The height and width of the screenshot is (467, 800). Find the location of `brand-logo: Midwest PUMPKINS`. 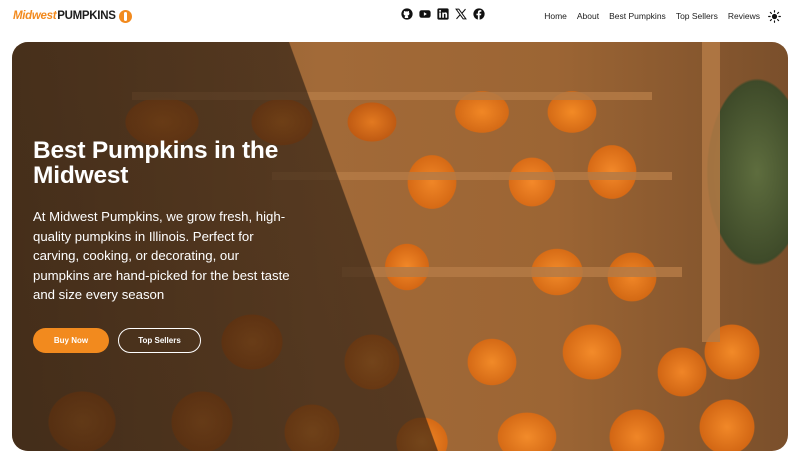

brand-logo: Midwest PUMPKINS is located at coordinates (72, 16).